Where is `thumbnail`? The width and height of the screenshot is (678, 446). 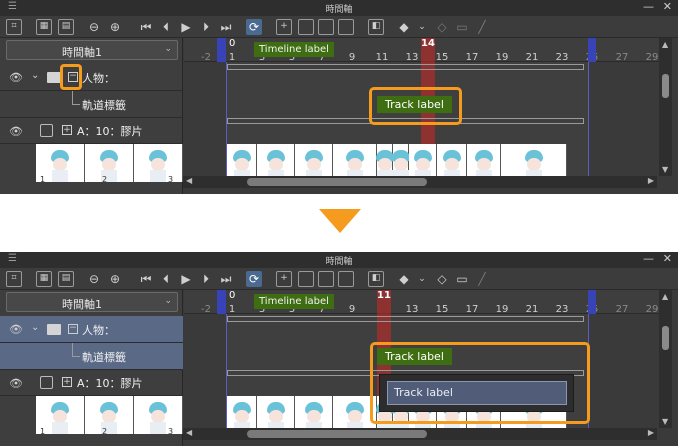 thumbnail is located at coordinates (158, 415).